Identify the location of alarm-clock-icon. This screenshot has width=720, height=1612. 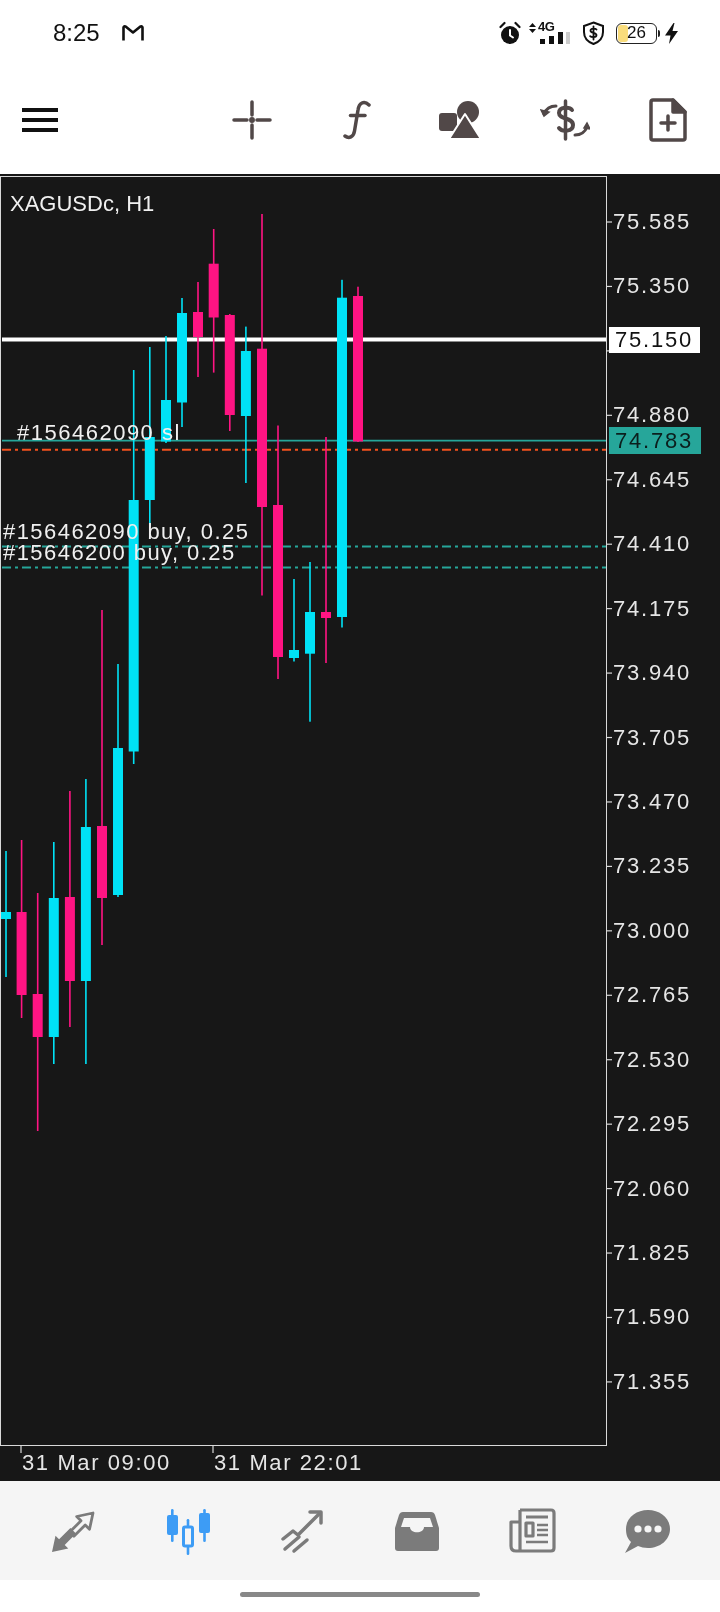
(510, 33).